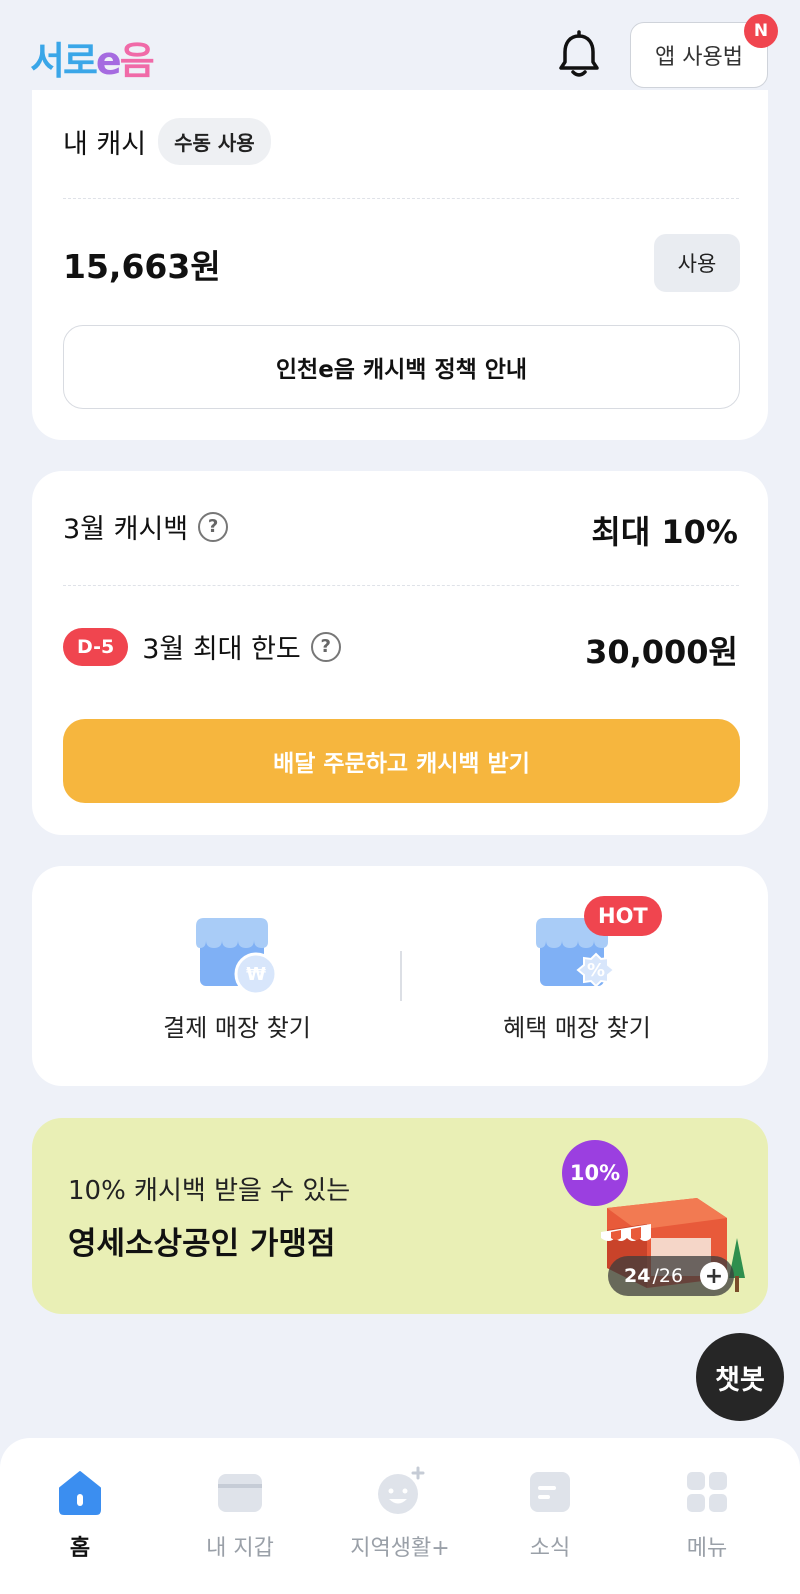  I want to click on nav-label-wallet: 내 지갑, so click(240, 1548).